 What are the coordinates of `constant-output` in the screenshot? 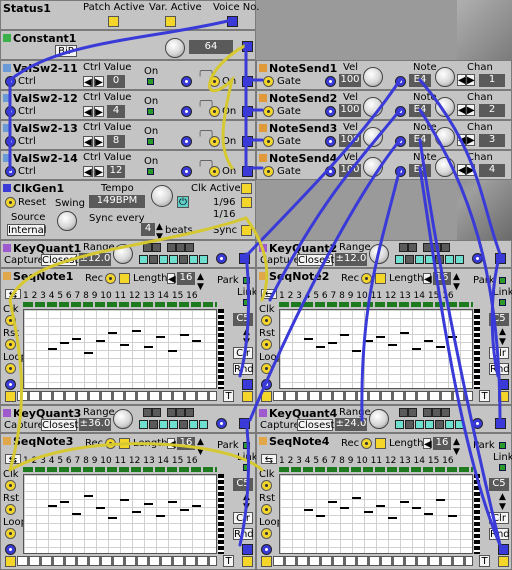 It's located at (247, 46).